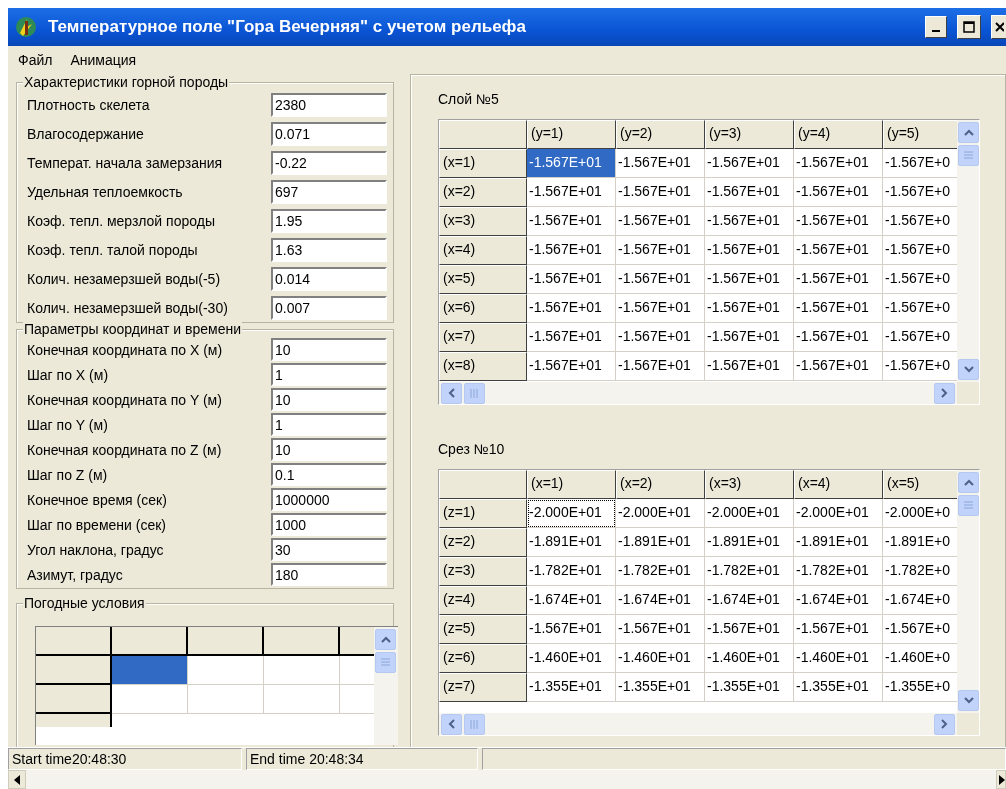 The image size is (1006, 789). What do you see at coordinates (936, 27) in the screenshot?
I see `minimize-button` at bounding box center [936, 27].